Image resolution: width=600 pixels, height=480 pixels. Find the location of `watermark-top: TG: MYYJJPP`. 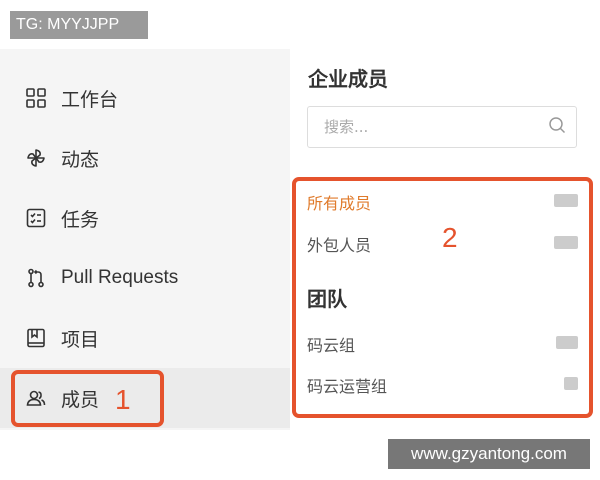

watermark-top: TG: MYYJJPP is located at coordinates (79, 25).